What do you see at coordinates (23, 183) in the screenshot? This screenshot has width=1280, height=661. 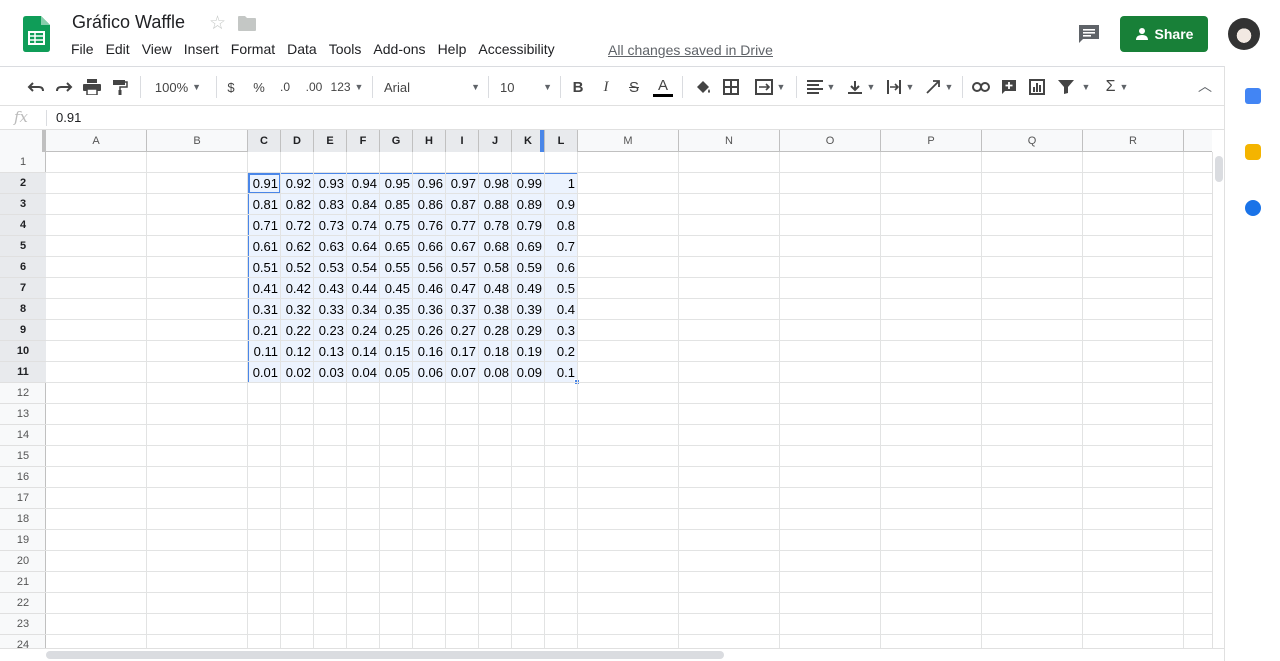 I see `row-header-2: 2` at bounding box center [23, 183].